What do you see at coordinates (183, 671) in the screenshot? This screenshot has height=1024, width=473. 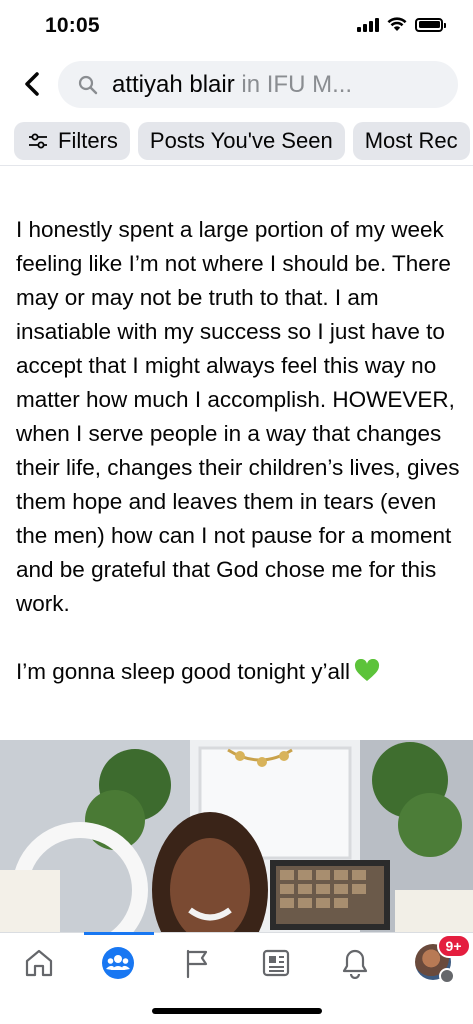 I see `post-paragraph-2-text: I’m gonna sleep good tonight y’all` at bounding box center [183, 671].